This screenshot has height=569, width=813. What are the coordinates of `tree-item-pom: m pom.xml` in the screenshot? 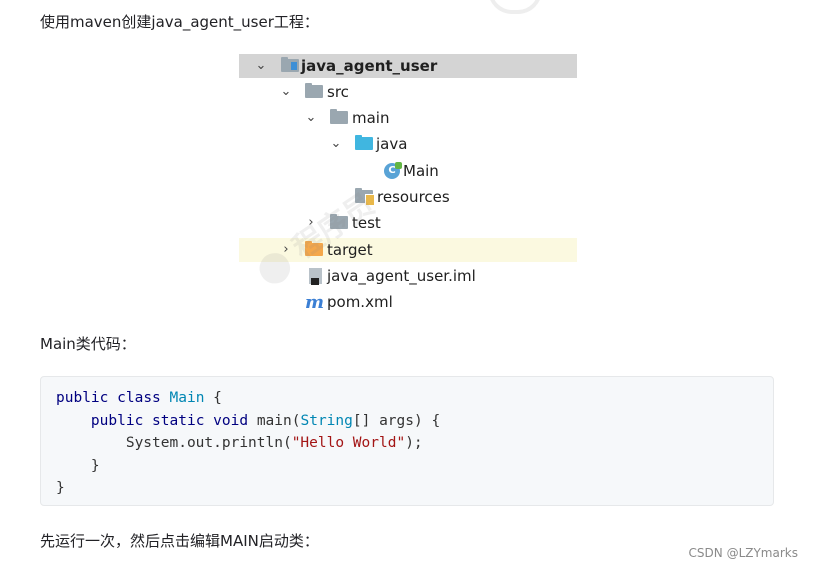 It's located at (408, 302).